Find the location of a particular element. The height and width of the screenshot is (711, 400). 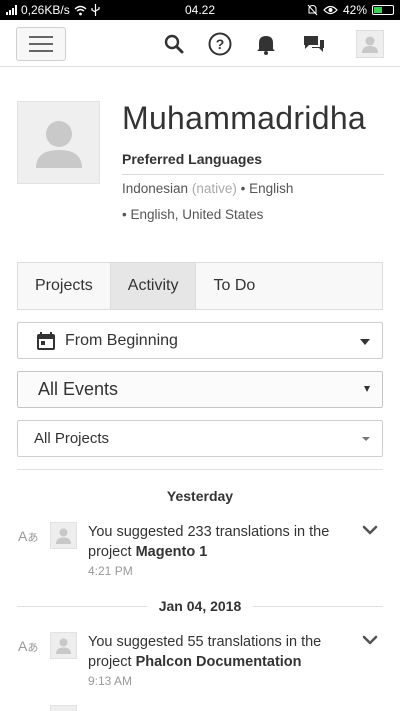

languages-line-2: • English, United States is located at coordinates (192, 214).